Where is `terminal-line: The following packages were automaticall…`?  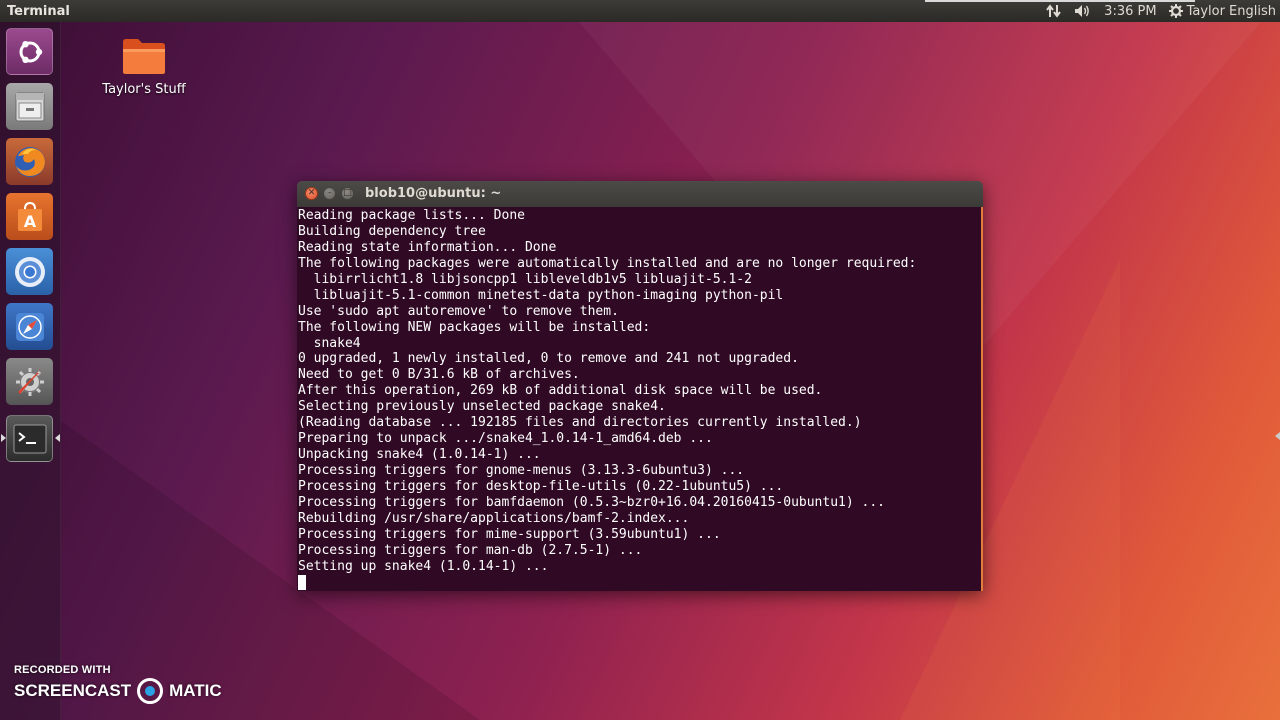 terminal-line: The following packages were automaticall… is located at coordinates (607, 263).